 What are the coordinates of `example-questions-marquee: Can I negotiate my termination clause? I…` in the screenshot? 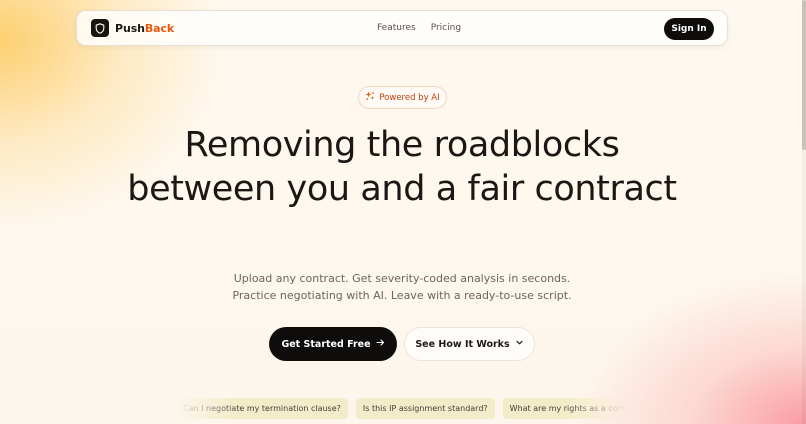 It's located at (402, 409).